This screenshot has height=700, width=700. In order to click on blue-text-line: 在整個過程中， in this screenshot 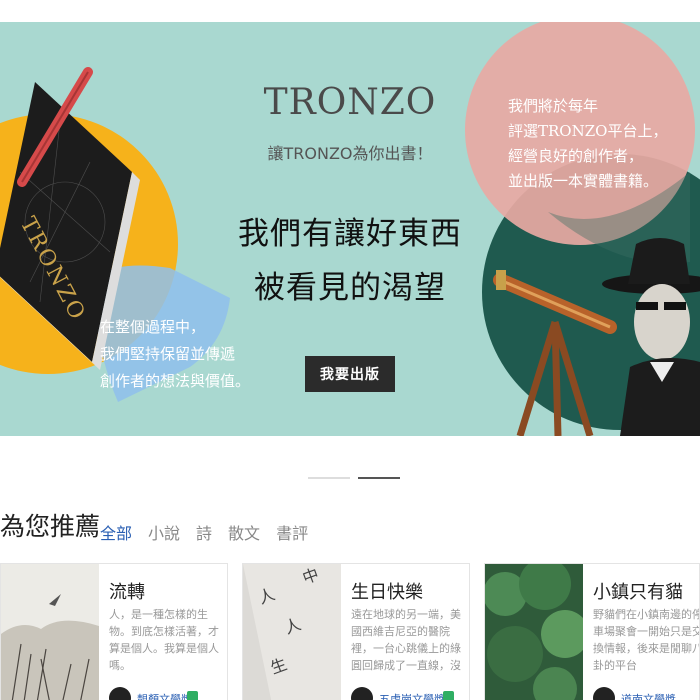, I will do `click(153, 327)`.